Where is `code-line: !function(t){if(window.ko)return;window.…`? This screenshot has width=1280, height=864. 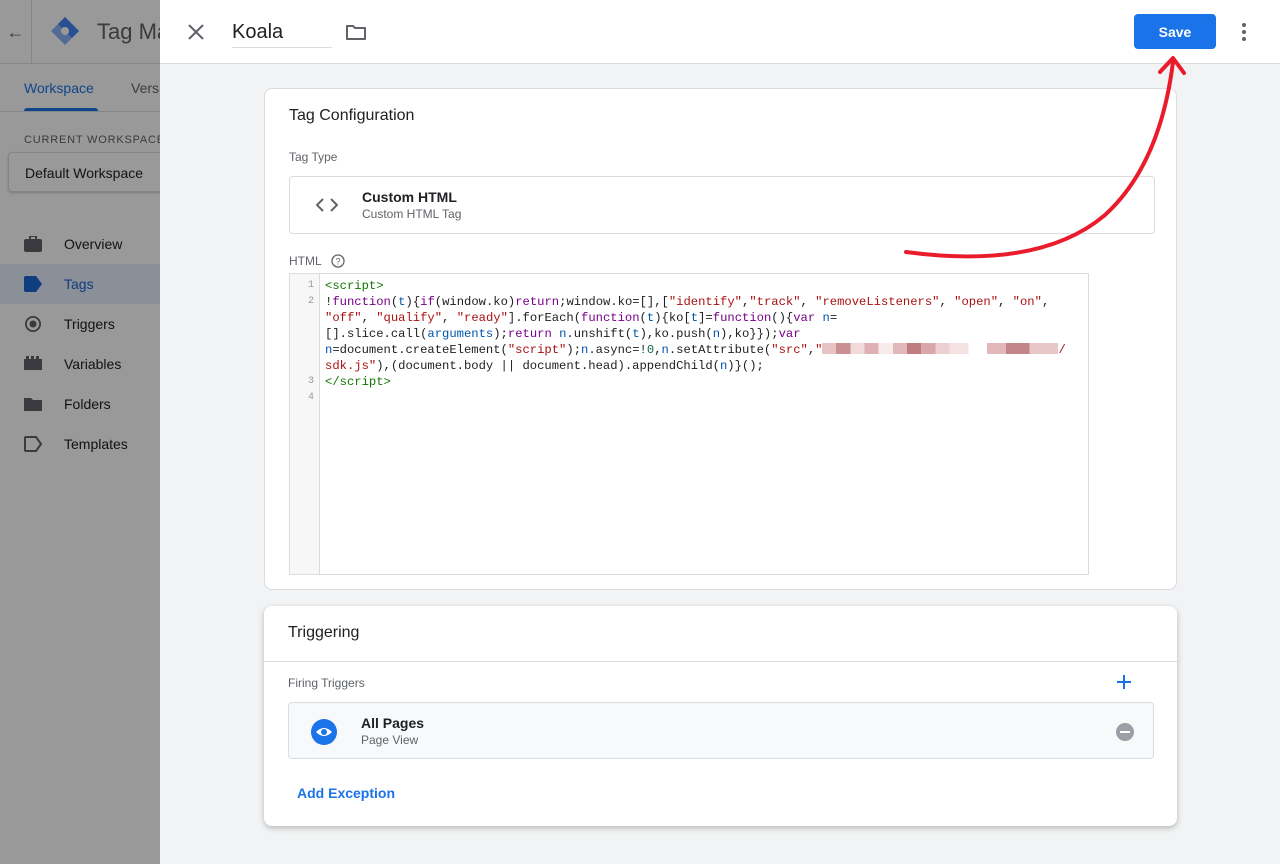 code-line: !function(t){if(window.ko)return;window.… is located at coordinates (687, 302).